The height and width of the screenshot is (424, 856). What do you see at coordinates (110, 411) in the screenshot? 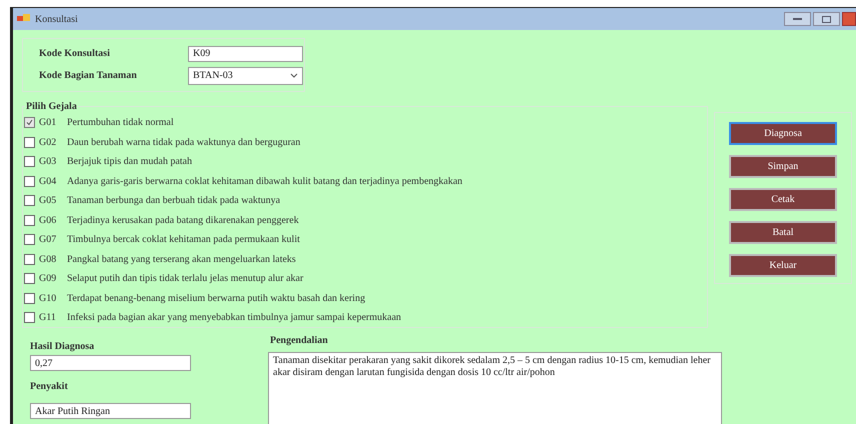
I see `input-field: Akar Putih Ringan` at bounding box center [110, 411].